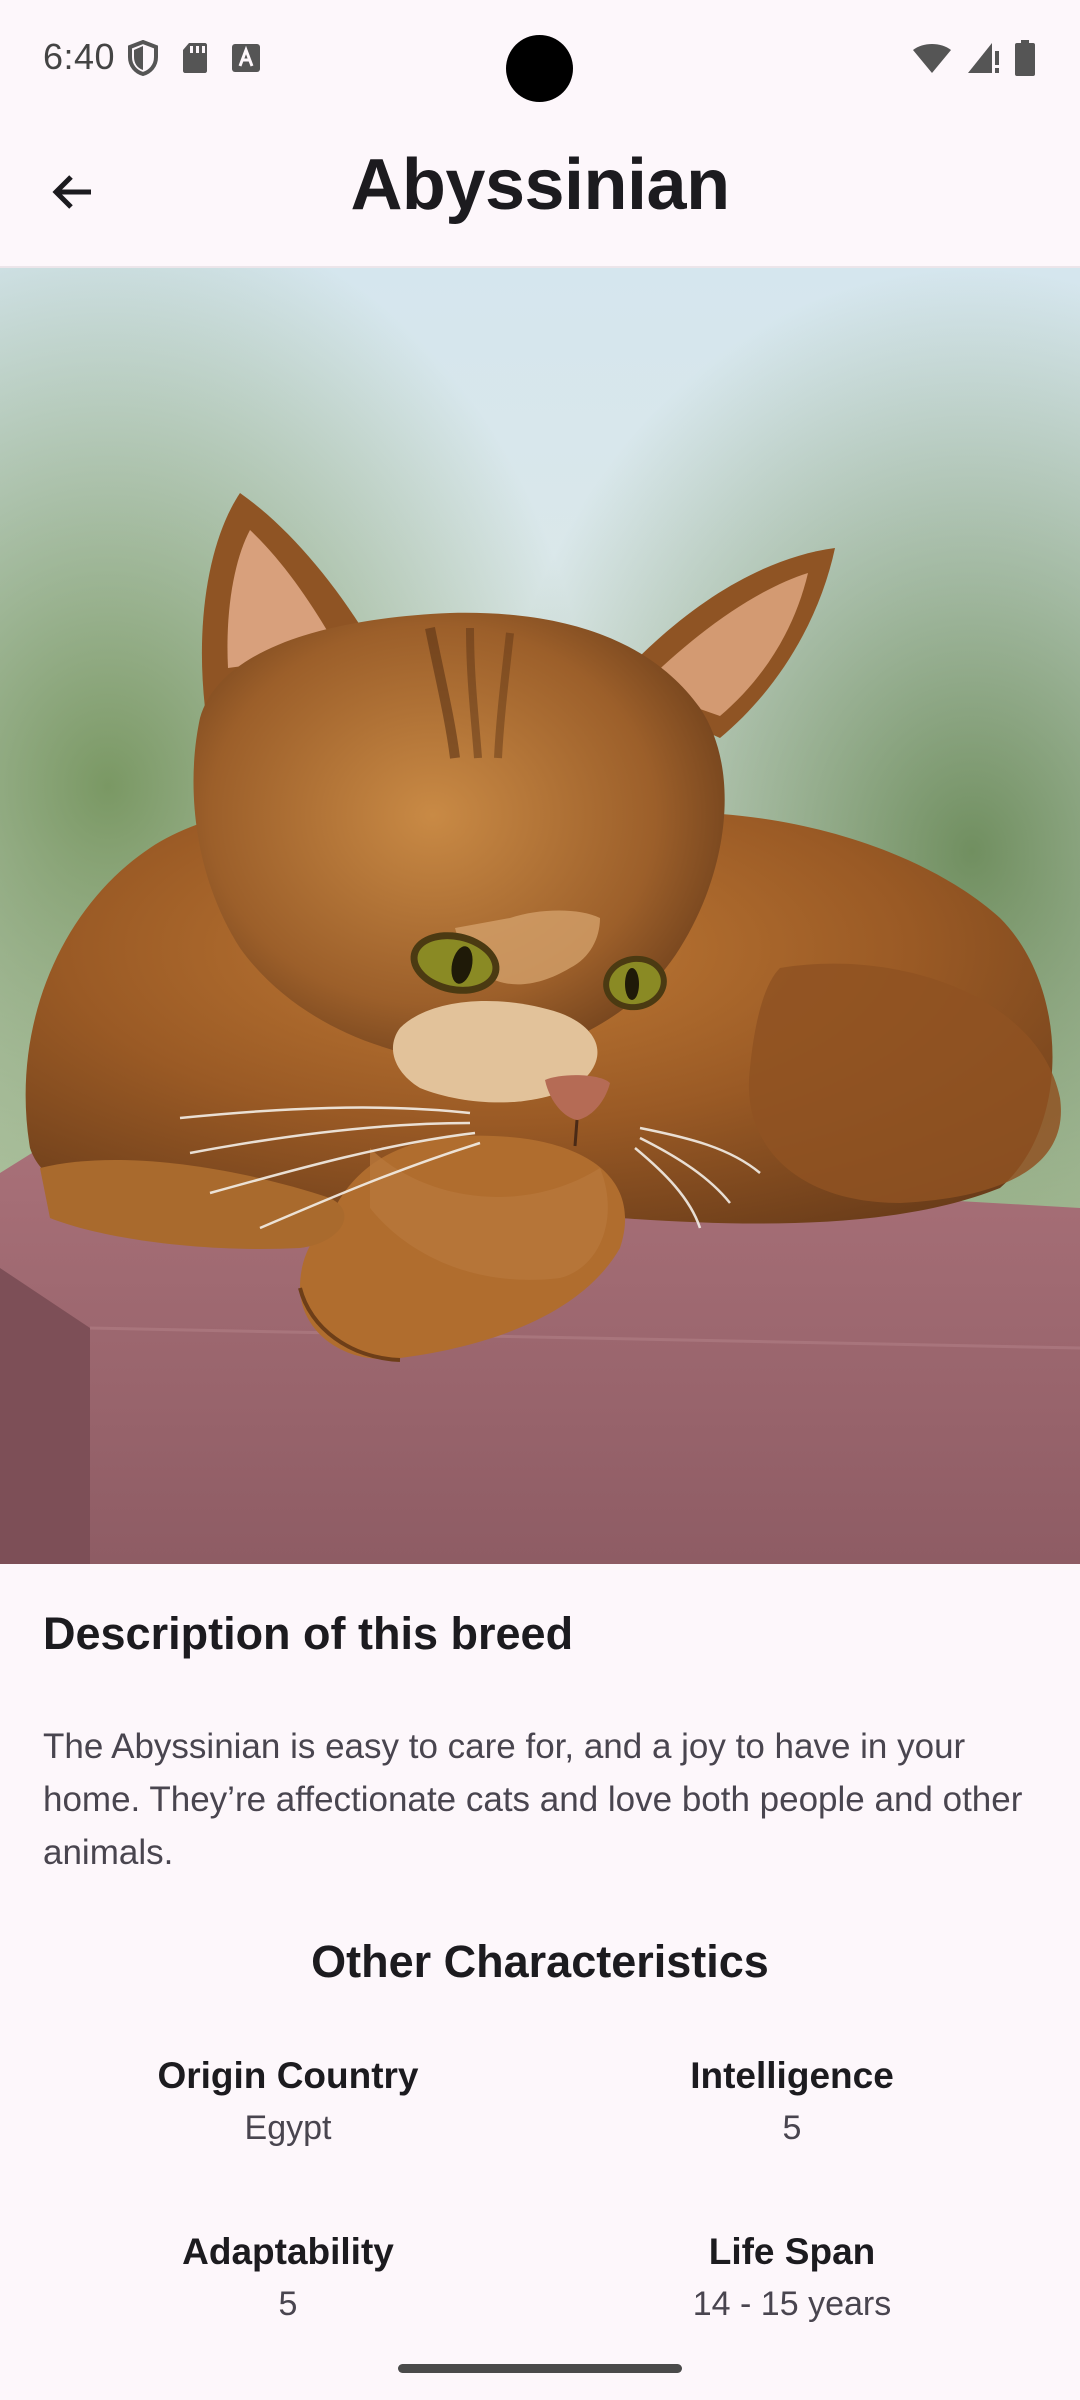 This screenshot has width=1080, height=2400. Describe the element at coordinates (246, 60) in the screenshot. I see `text-a-icon` at that location.